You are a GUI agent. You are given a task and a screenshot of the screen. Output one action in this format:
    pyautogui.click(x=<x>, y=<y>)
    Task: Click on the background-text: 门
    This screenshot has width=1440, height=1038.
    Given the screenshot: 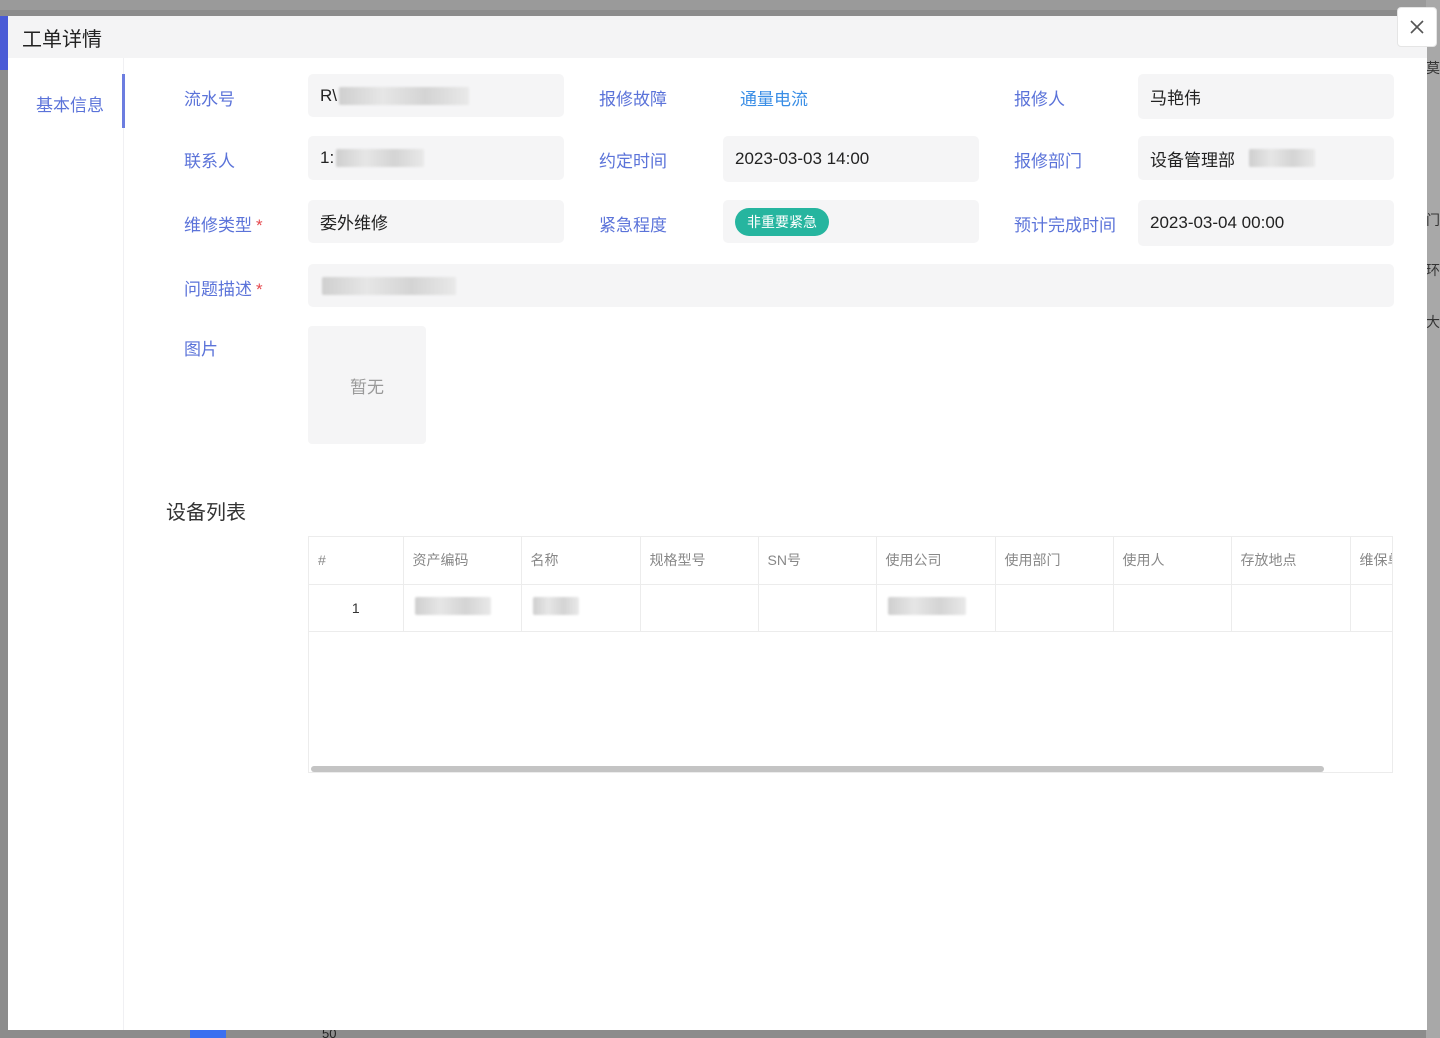 What is the action you would take?
    pyautogui.click(x=1433, y=220)
    